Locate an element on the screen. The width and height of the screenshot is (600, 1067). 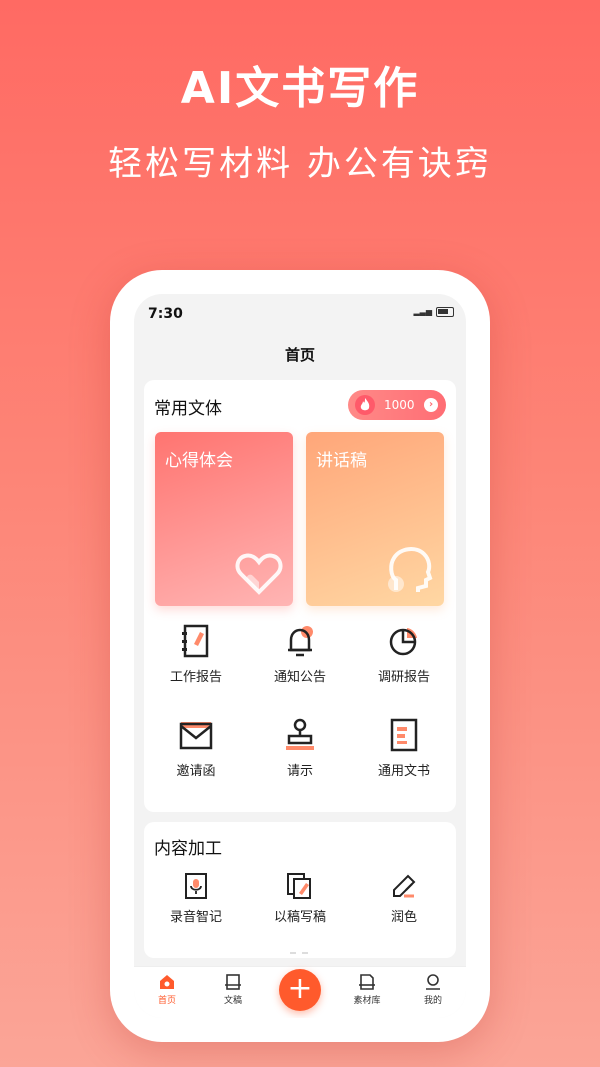
content-processing-card: 内容加工 录音智记 以稿写稿 润色 is located at coordinates (300, 890).